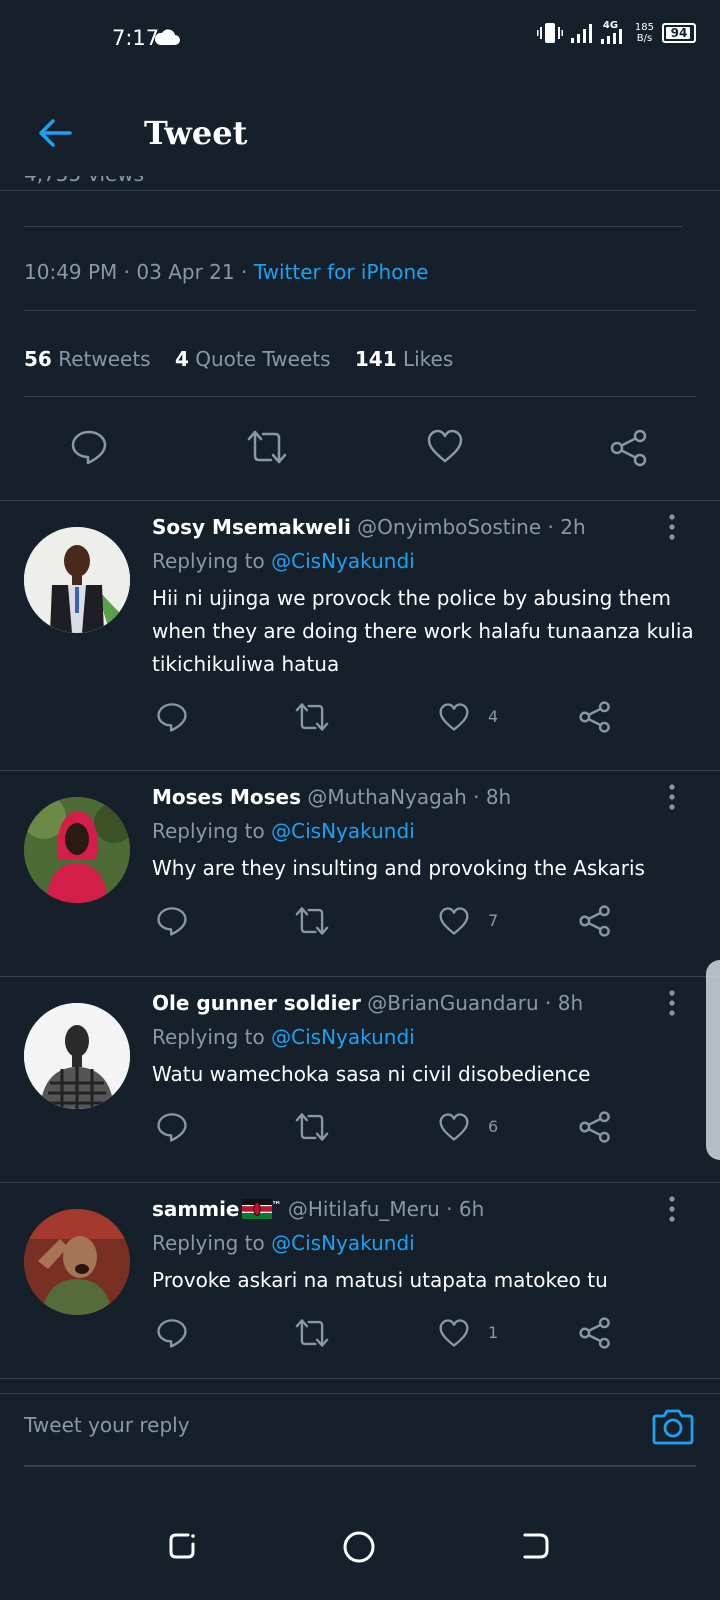 The width and height of the screenshot is (720, 1600). What do you see at coordinates (644, 33) in the screenshot?
I see `net-speed: 185 B/s` at bounding box center [644, 33].